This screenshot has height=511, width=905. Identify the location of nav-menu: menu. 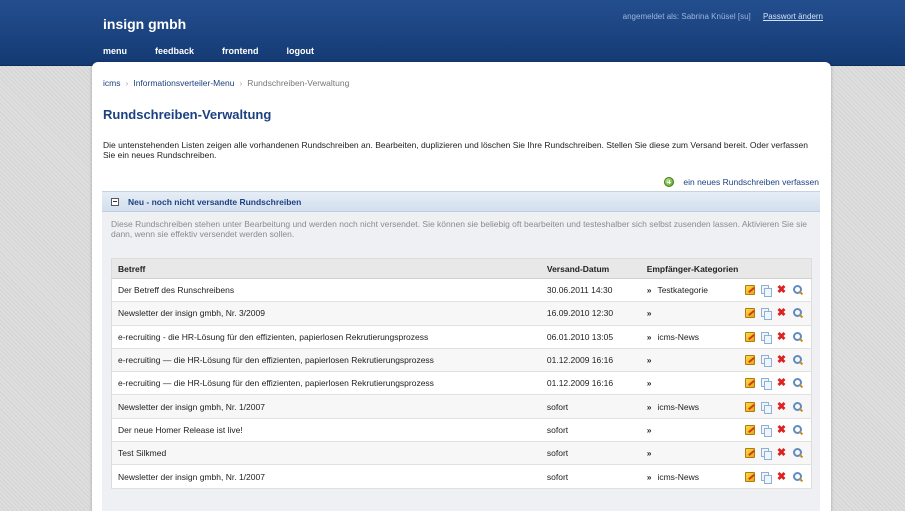
(115, 51).